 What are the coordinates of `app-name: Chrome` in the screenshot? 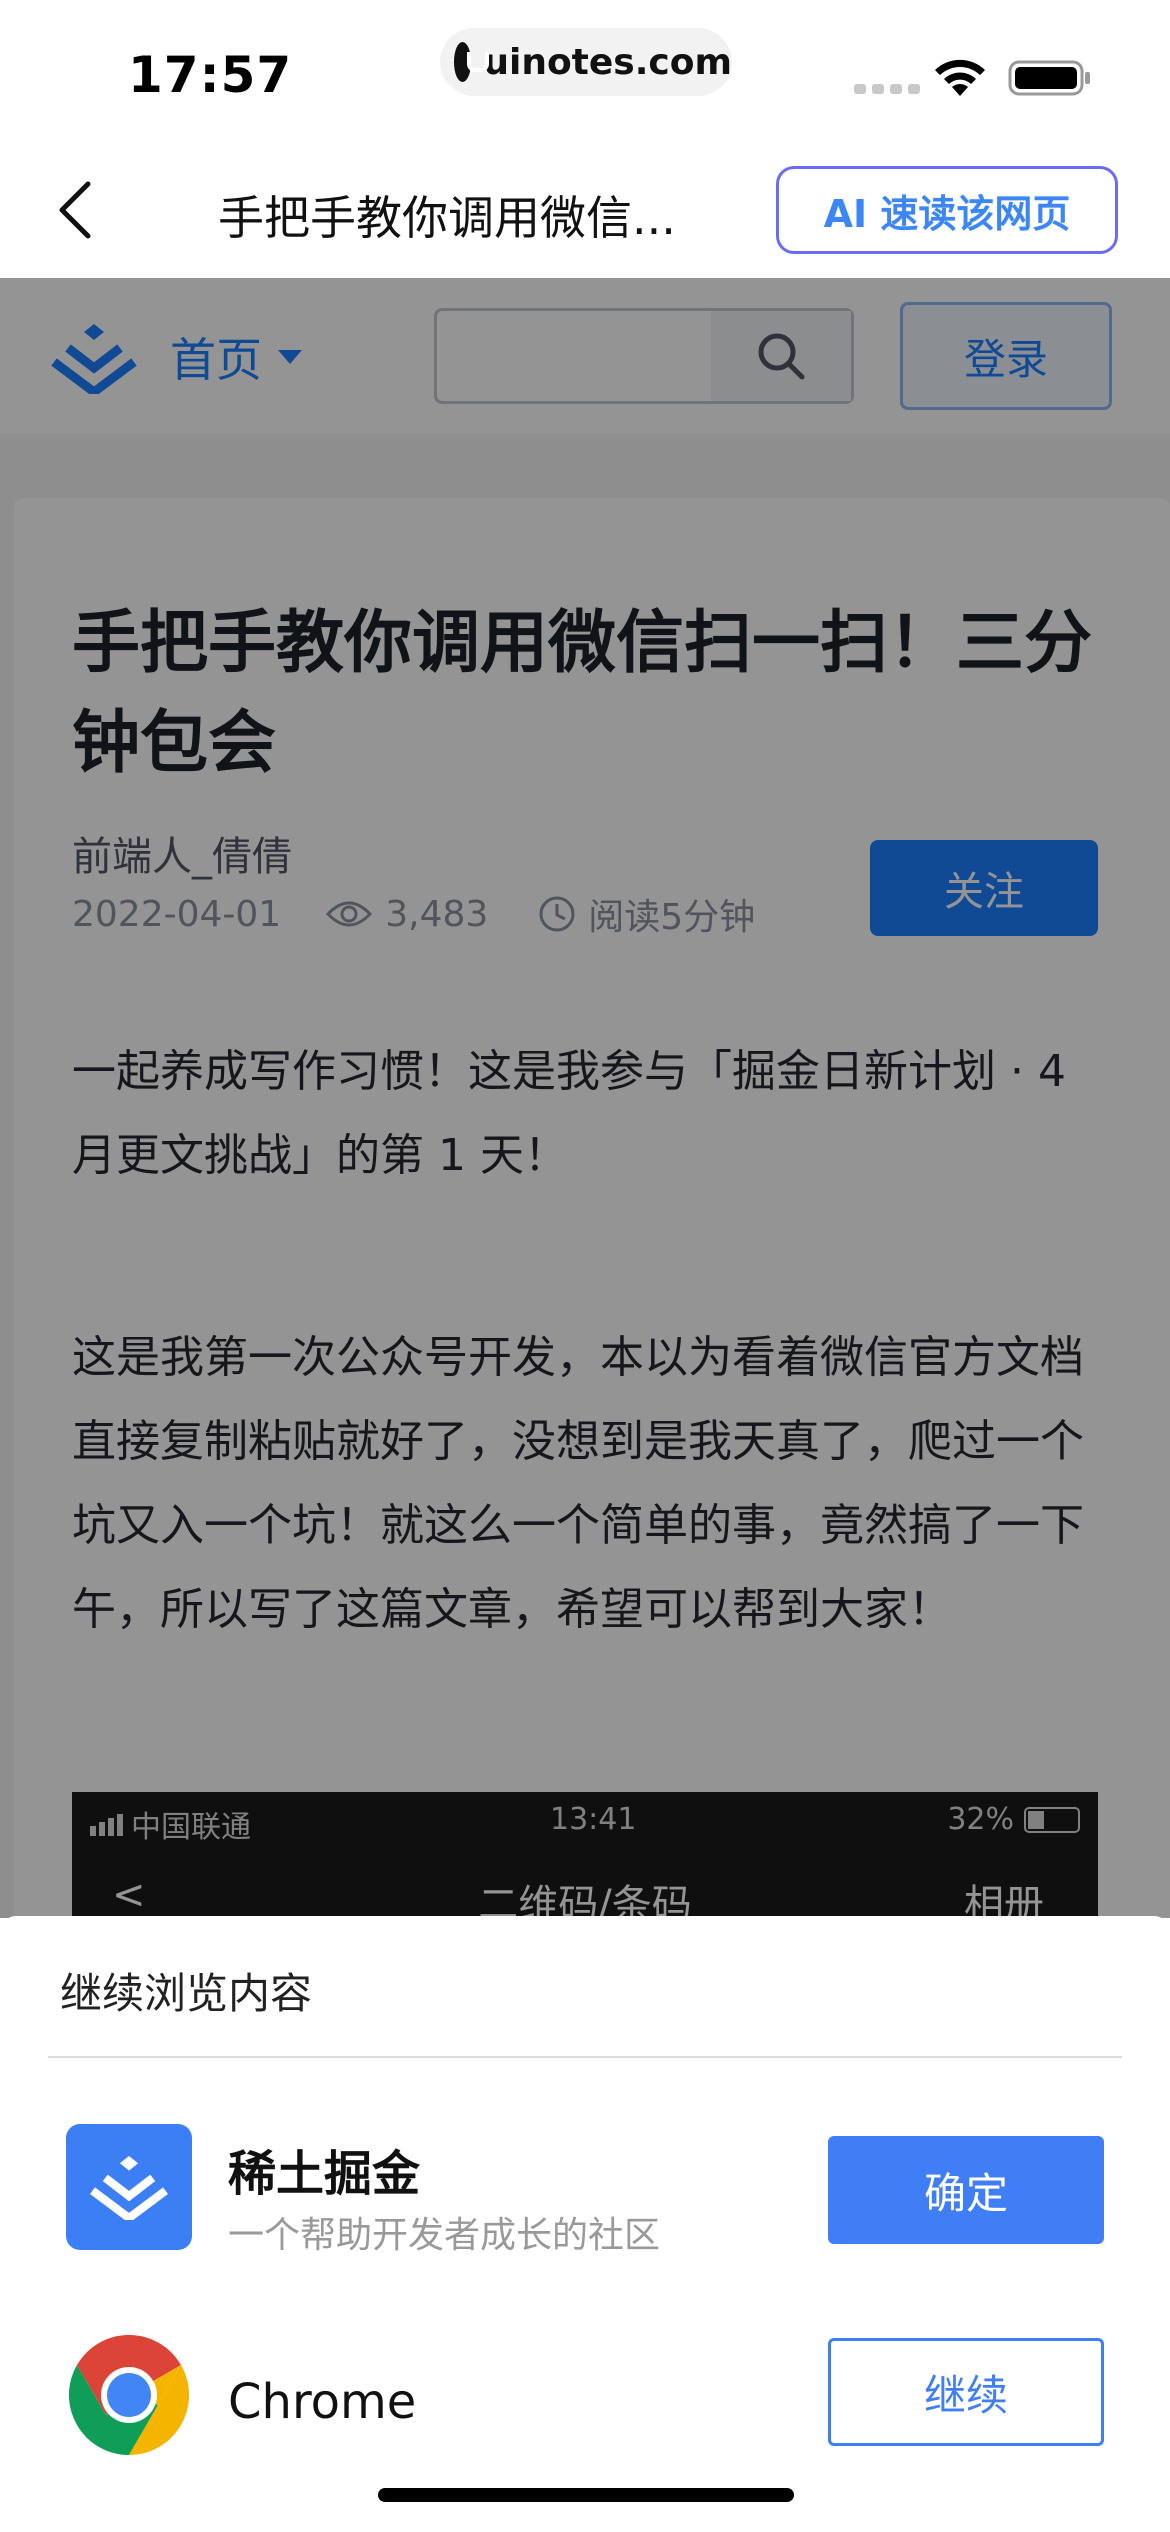 It's located at (322, 2402).